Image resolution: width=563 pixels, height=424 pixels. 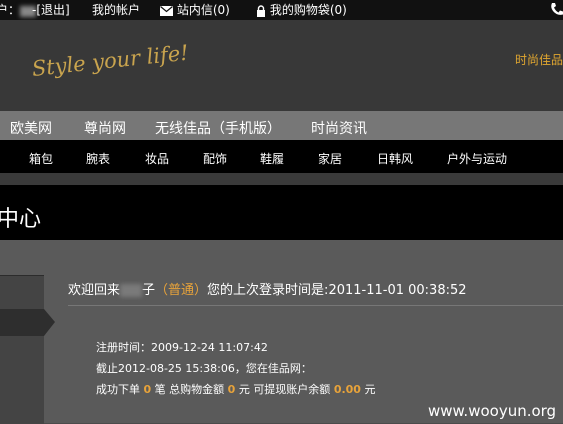 I want to click on orders-count: 0, so click(x=147, y=389).